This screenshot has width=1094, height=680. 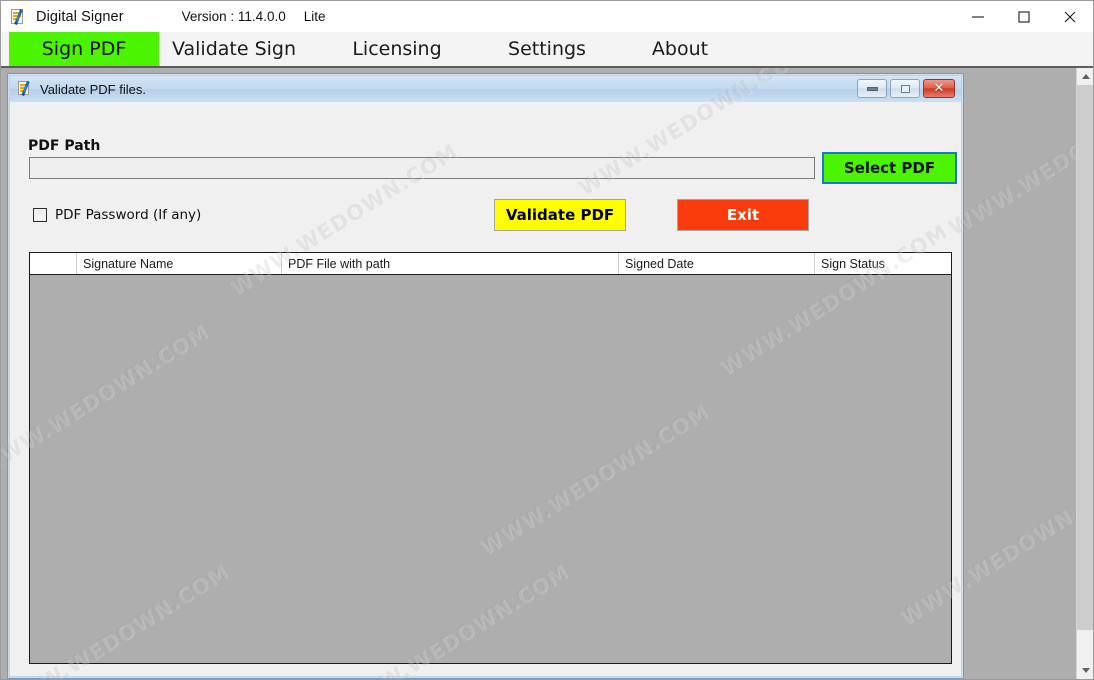 I want to click on minimize-button, so click(x=978, y=16).